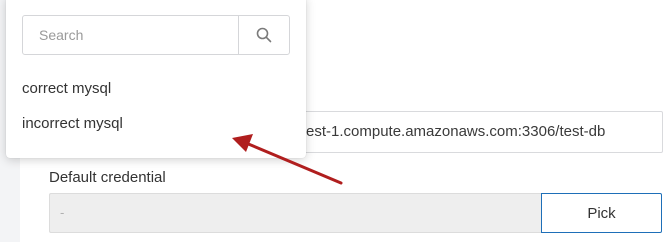  Describe the element at coordinates (62, 212) in the screenshot. I see `default-credential-value: -` at that location.